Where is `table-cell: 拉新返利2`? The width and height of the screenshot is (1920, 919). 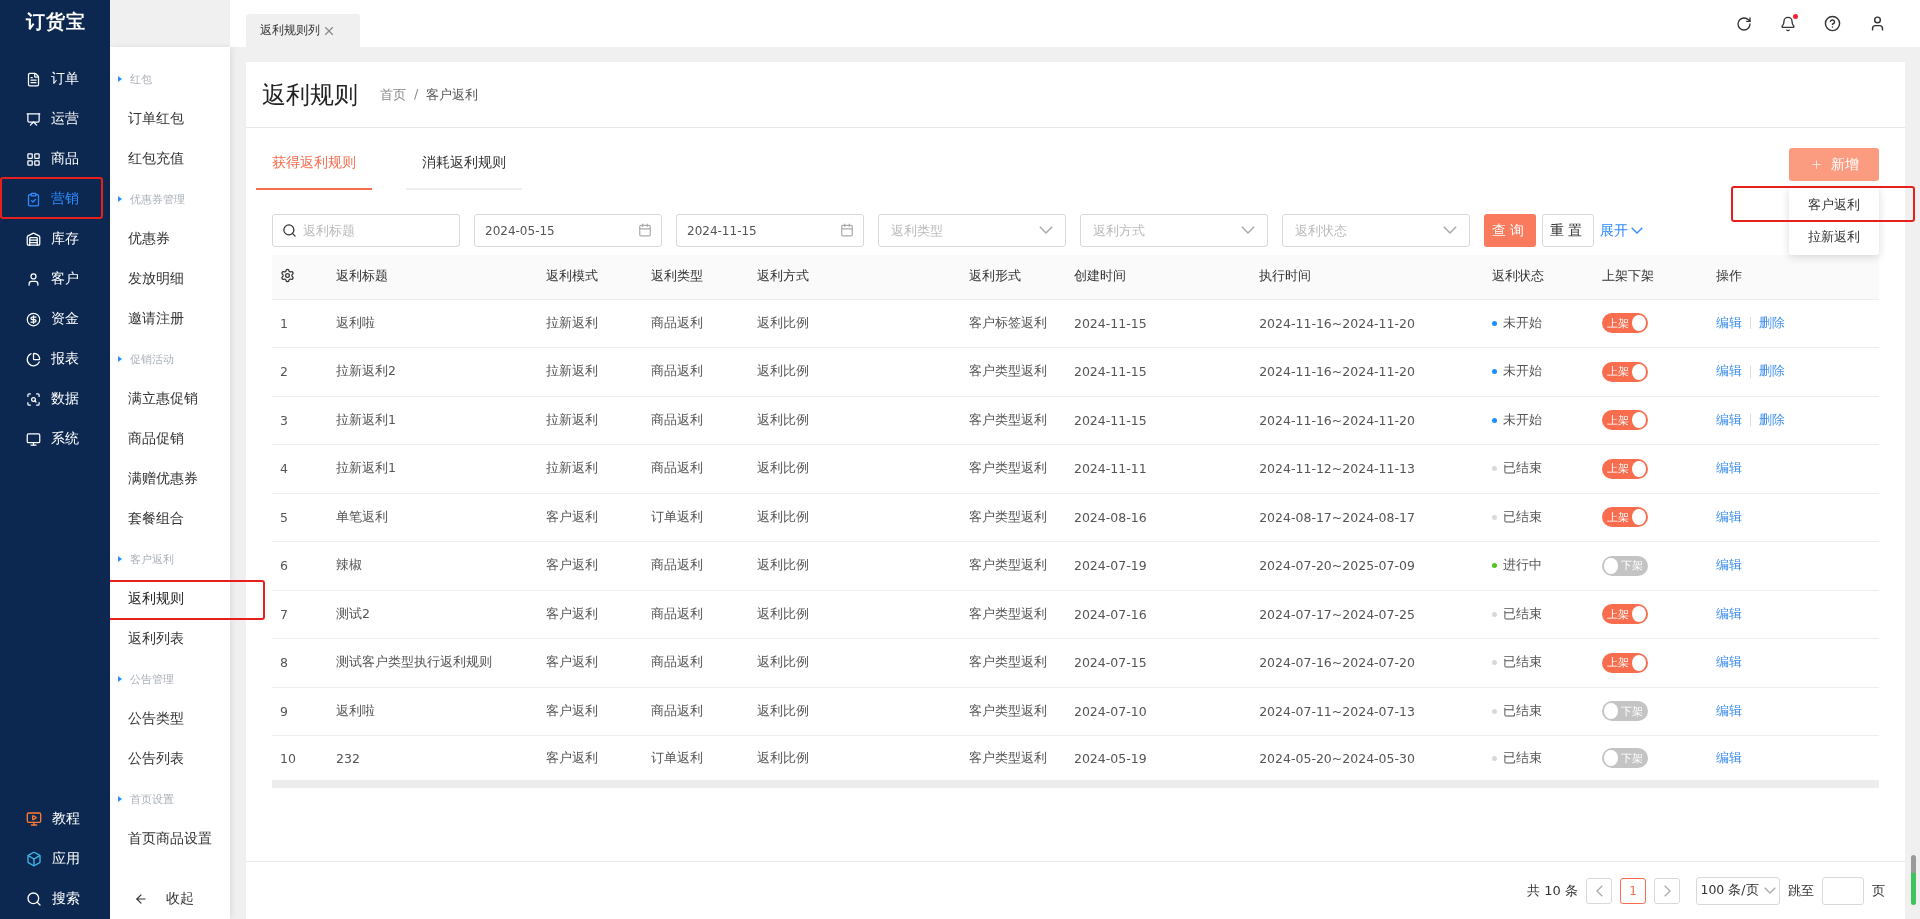
table-cell: 拉新返利2 is located at coordinates (433, 371).